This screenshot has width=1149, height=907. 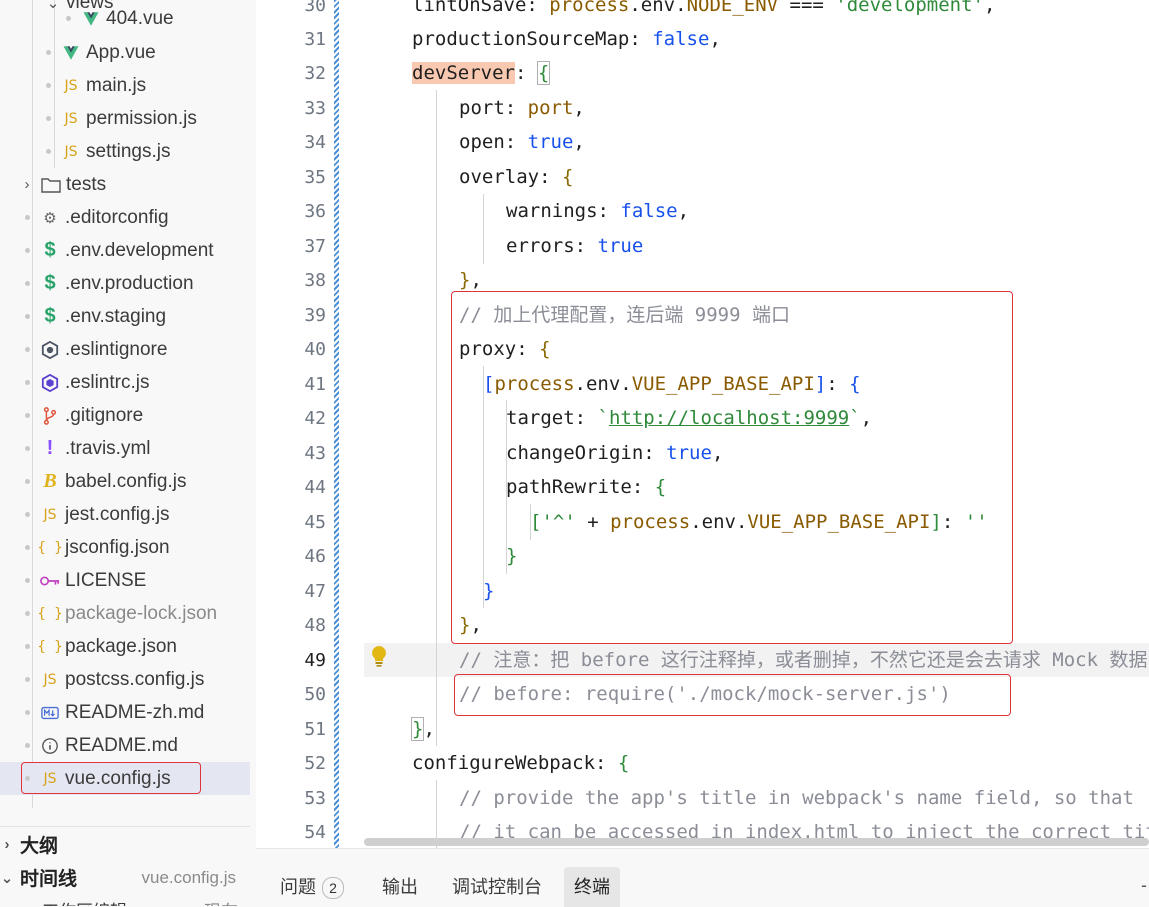 I want to click on line-number: 48, so click(x=315, y=625).